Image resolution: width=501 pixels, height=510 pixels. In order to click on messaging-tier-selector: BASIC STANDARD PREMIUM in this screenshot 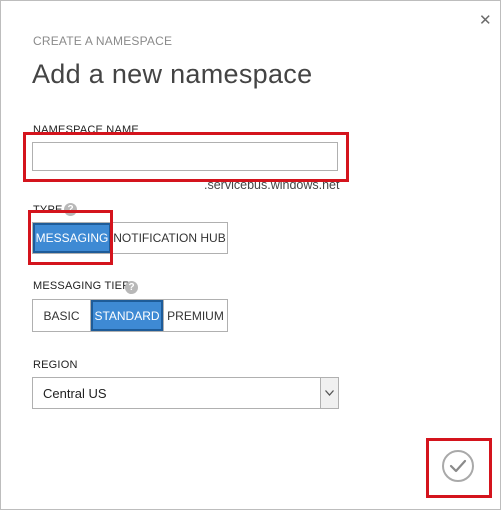, I will do `click(130, 315)`.